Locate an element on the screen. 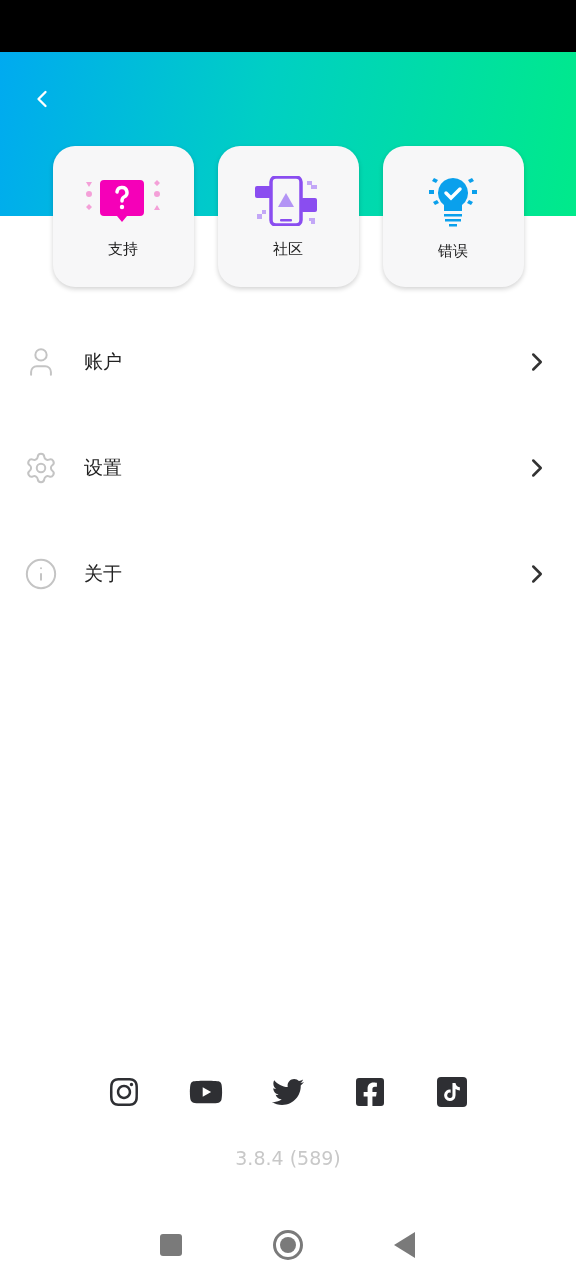 The image size is (576, 1280). instagram-icon is located at coordinates (124, 1092).